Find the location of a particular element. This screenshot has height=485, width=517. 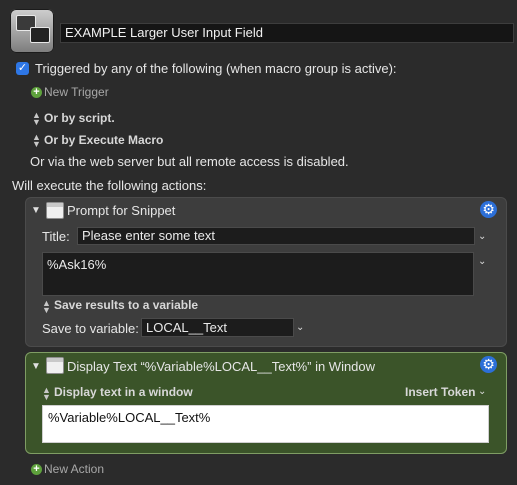

snippet-text-area: %Ask16% is located at coordinates (258, 274).